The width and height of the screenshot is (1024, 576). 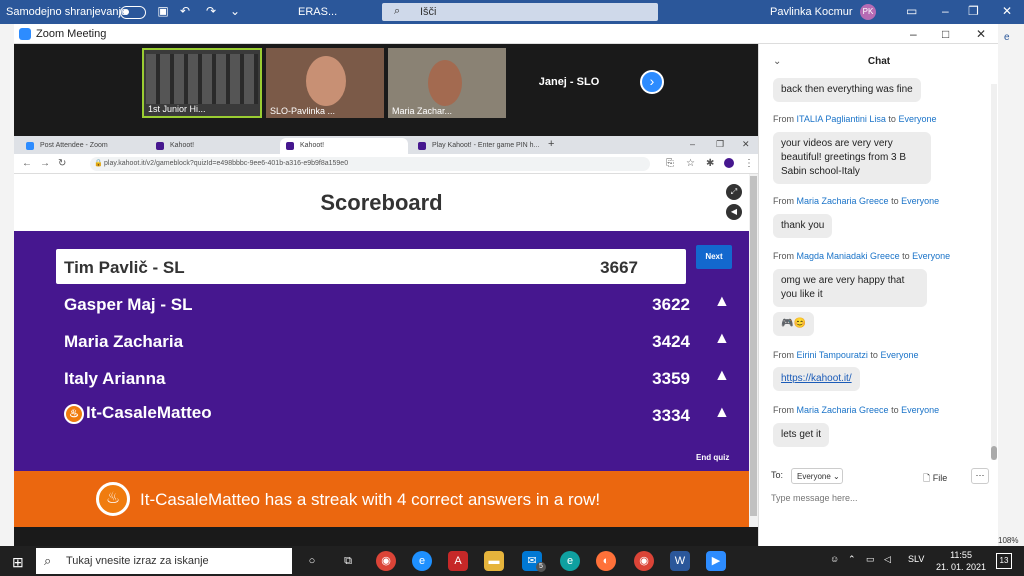 What do you see at coordinates (506, 34) in the screenshot?
I see `zoom-titlebar: Zoom Meeting – □ ✕` at bounding box center [506, 34].